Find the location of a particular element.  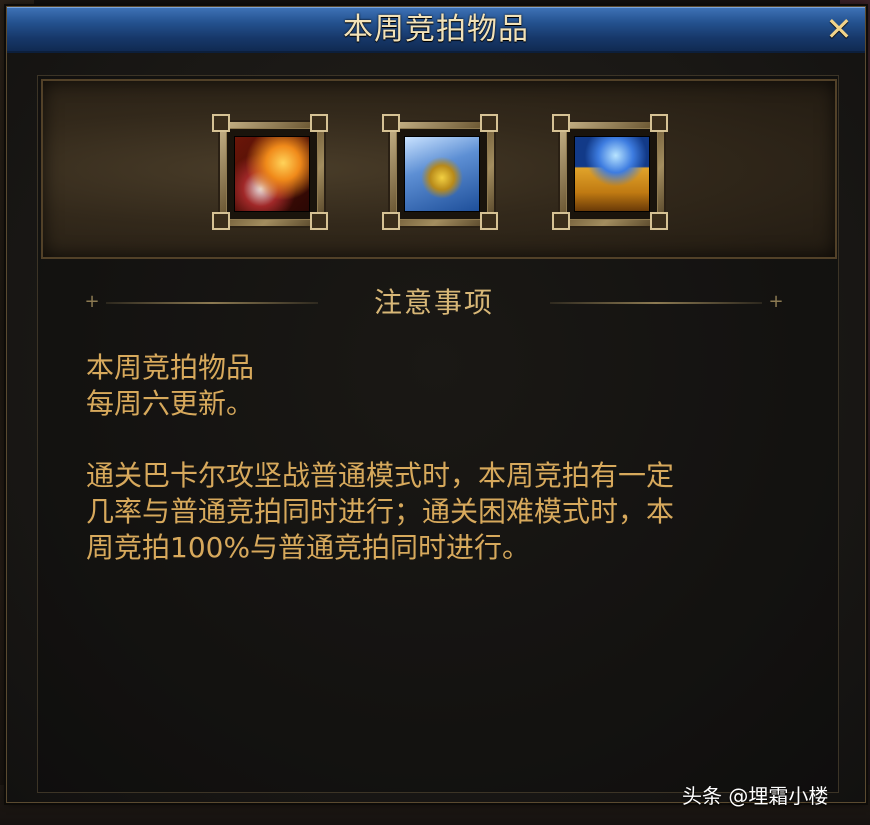

gold-ticket-icon is located at coordinates (442, 174).